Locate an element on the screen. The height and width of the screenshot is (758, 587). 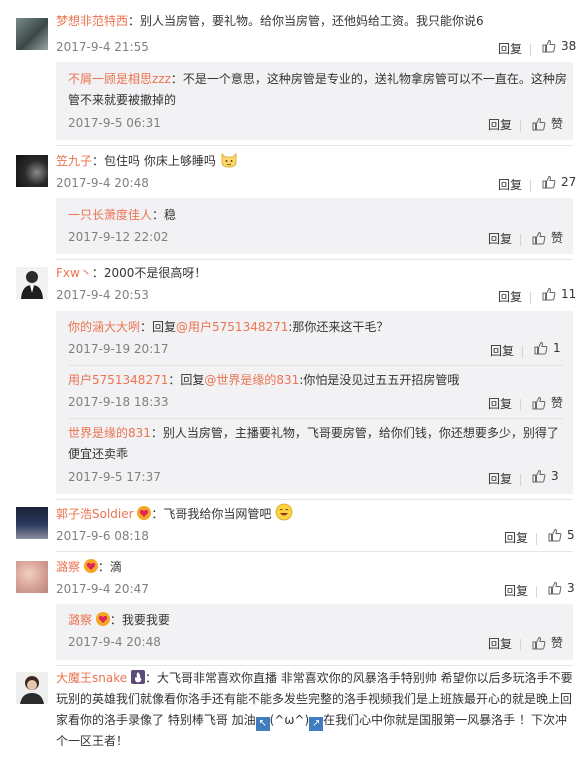
like-count: 27 is located at coordinates (569, 182).